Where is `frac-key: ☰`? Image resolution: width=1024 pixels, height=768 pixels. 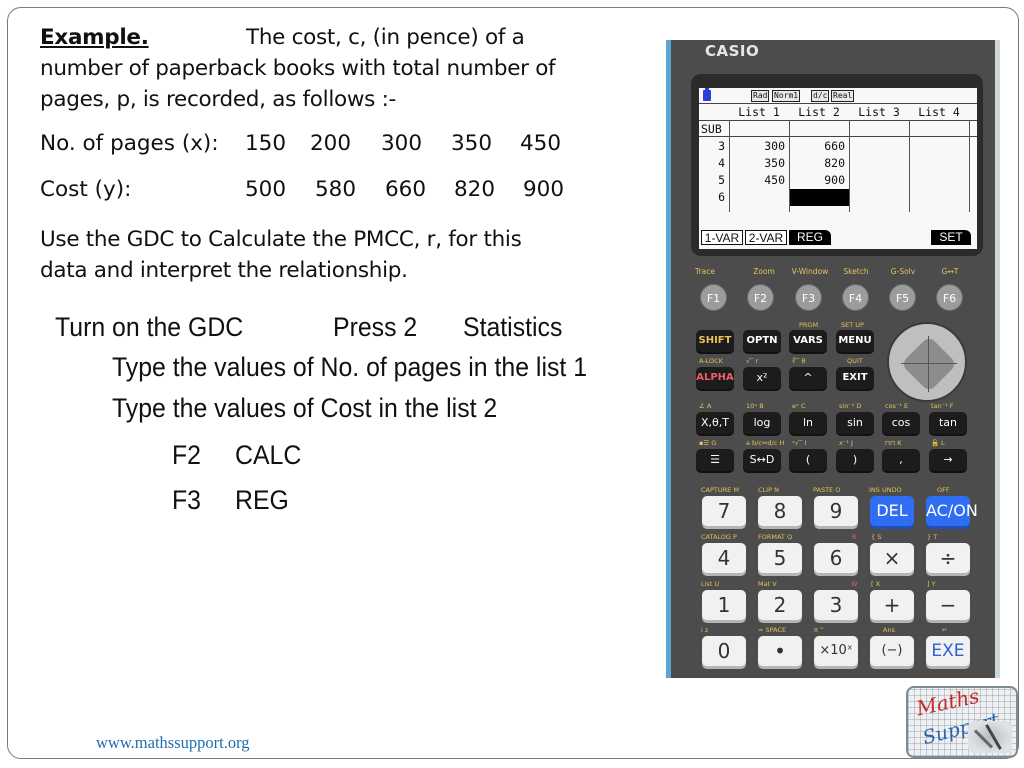
frac-key: ☰ is located at coordinates (715, 460).